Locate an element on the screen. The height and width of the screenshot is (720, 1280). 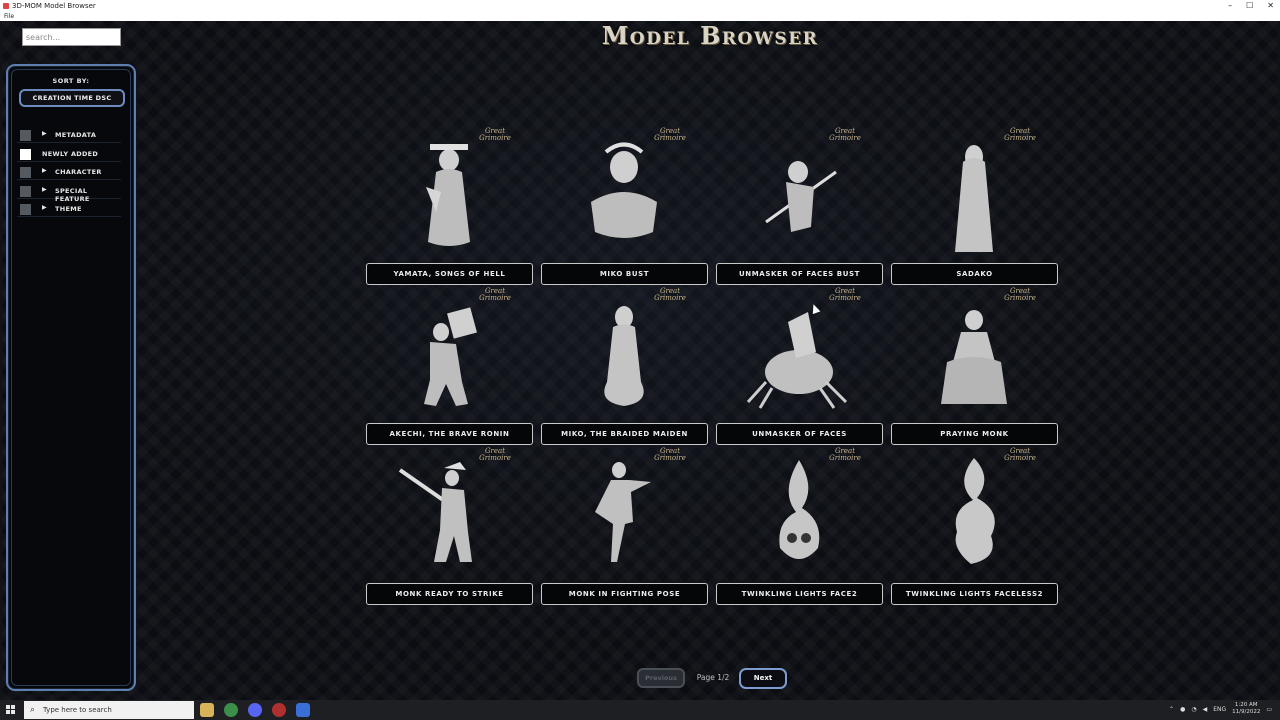
model-label-button: UNMASKER OF FACES BUST is located at coordinates (799, 274).